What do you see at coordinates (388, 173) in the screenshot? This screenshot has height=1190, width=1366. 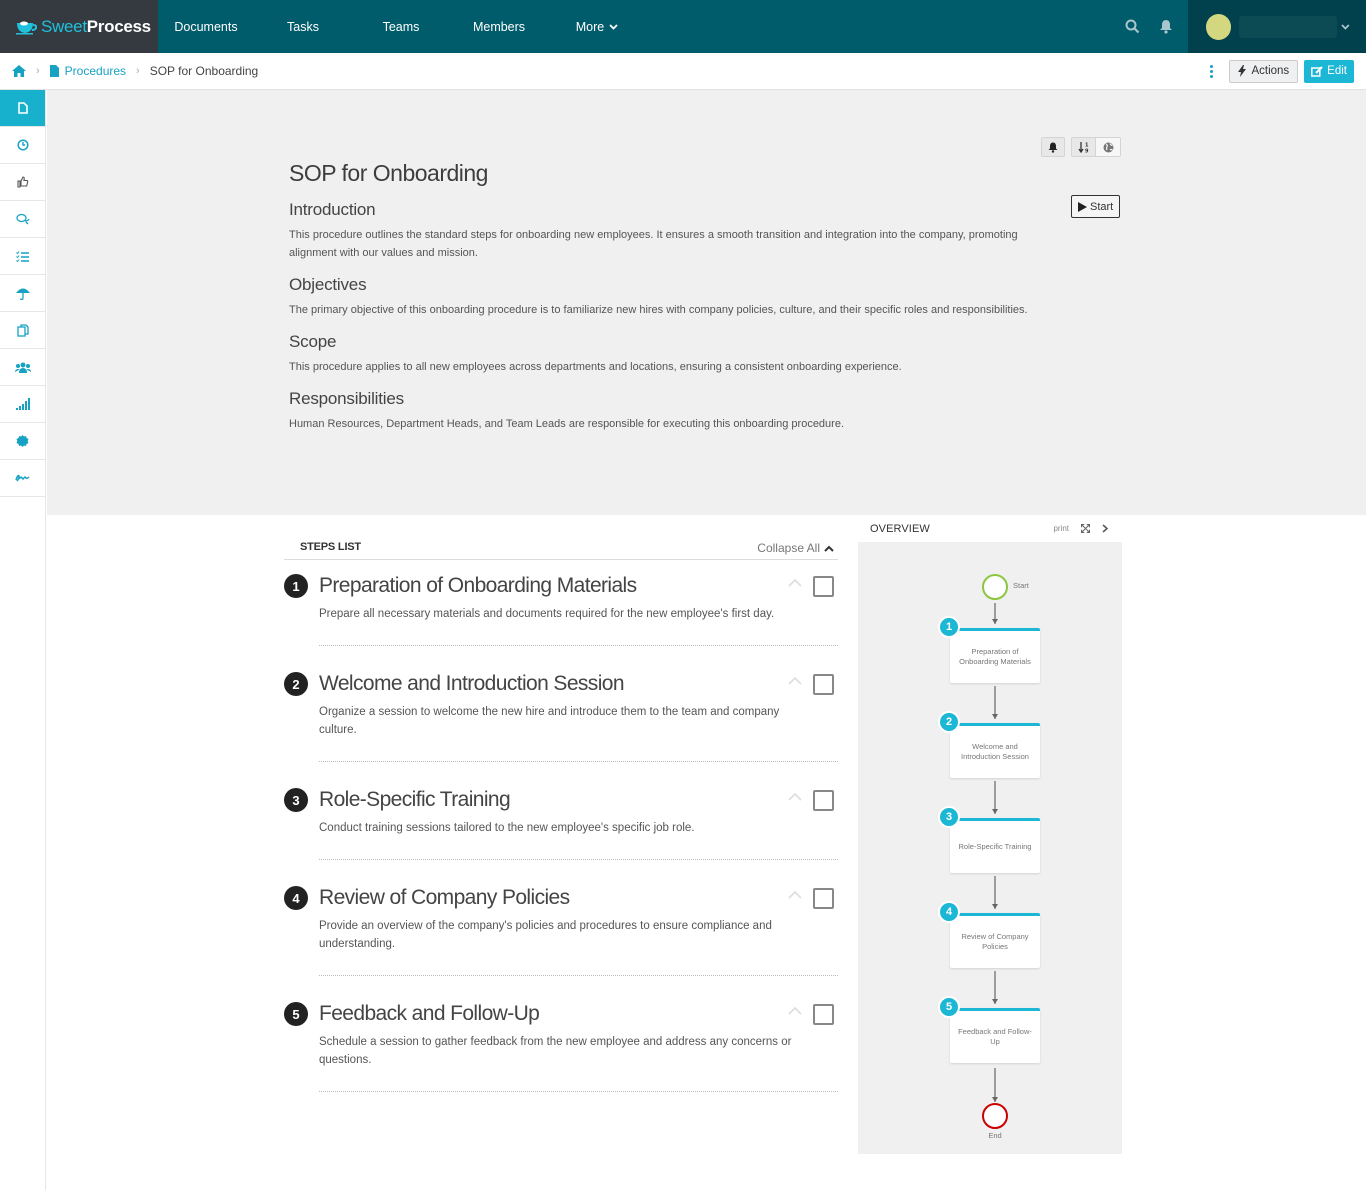 I see `page-title: SOP for Onboarding` at bounding box center [388, 173].